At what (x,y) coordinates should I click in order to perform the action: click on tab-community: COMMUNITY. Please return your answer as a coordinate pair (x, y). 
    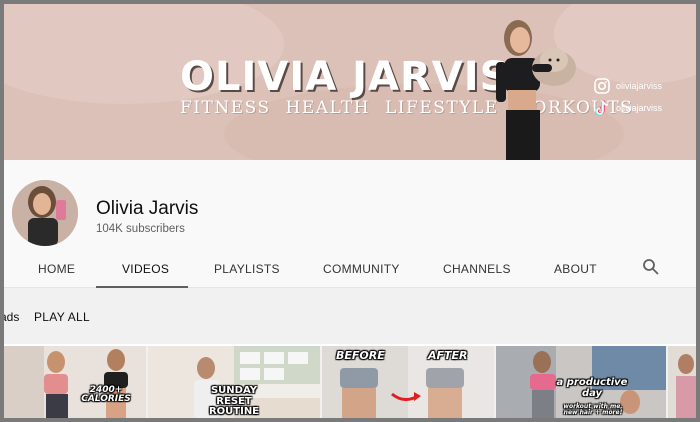
    Looking at the image, I should click on (361, 269).